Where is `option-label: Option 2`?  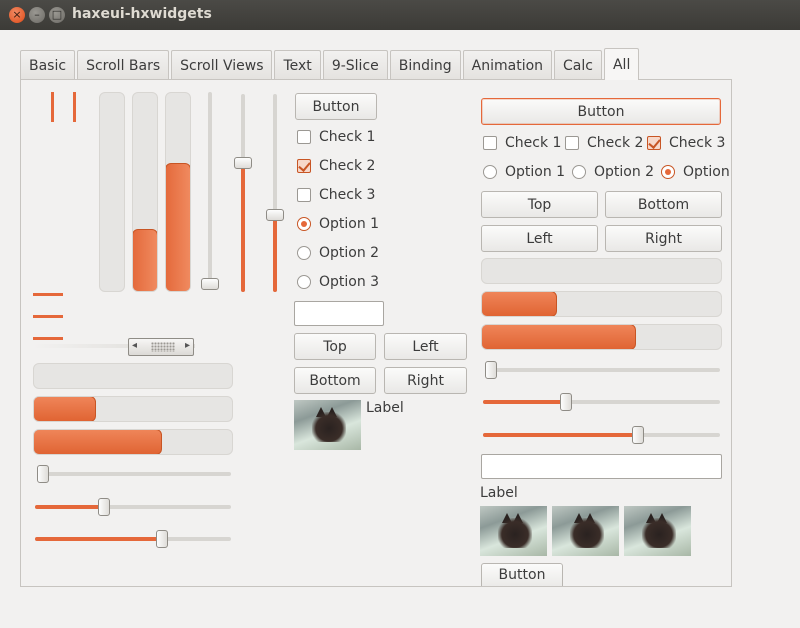
option-label: Option 2 is located at coordinates (624, 172).